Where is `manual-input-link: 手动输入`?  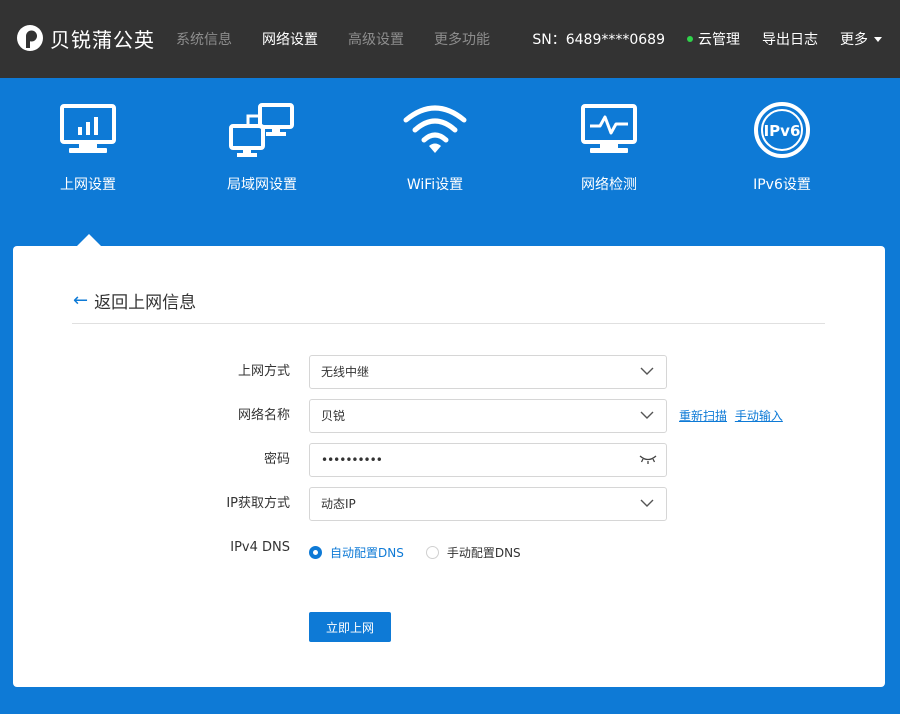 manual-input-link: 手动输入 is located at coordinates (759, 416).